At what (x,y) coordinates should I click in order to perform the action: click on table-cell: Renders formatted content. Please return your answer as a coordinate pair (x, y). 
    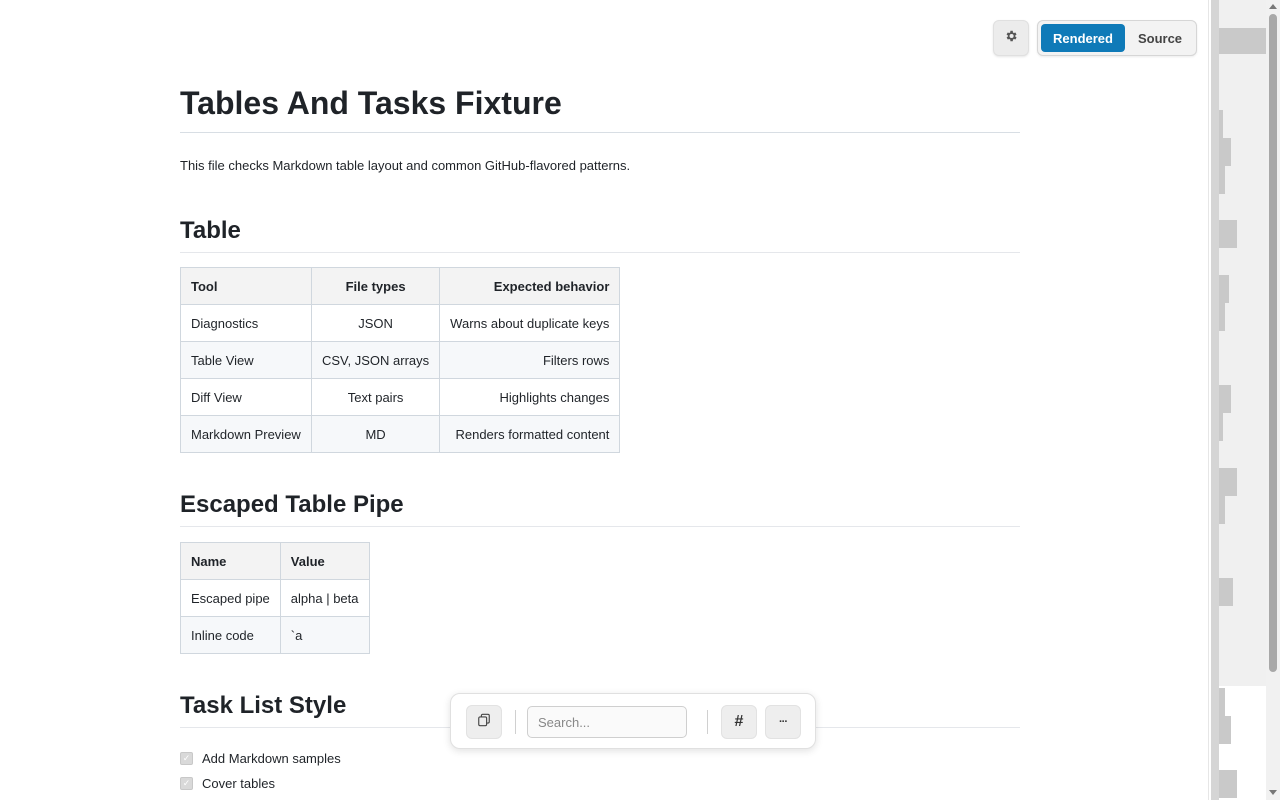
    Looking at the image, I should click on (530, 434).